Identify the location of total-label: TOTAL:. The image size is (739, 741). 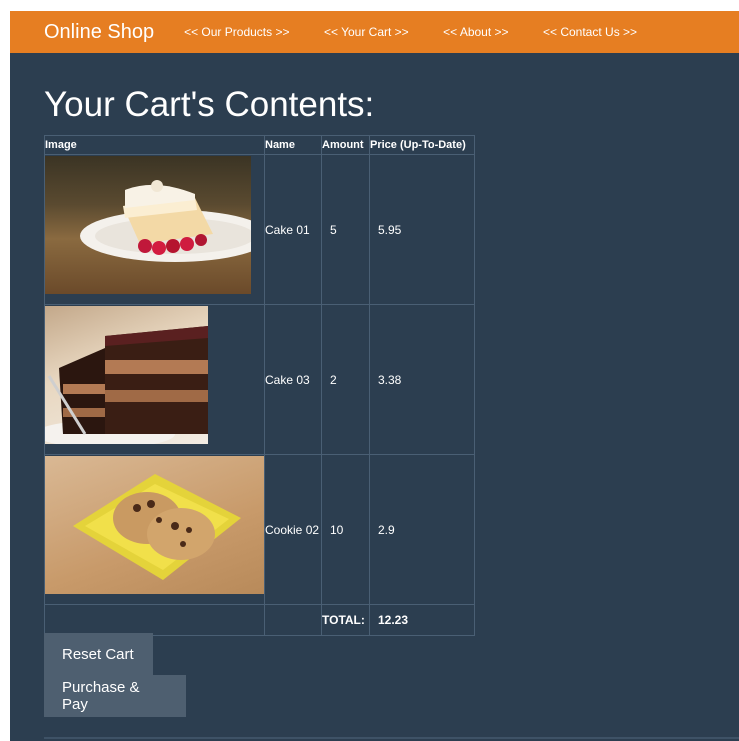
(345, 620).